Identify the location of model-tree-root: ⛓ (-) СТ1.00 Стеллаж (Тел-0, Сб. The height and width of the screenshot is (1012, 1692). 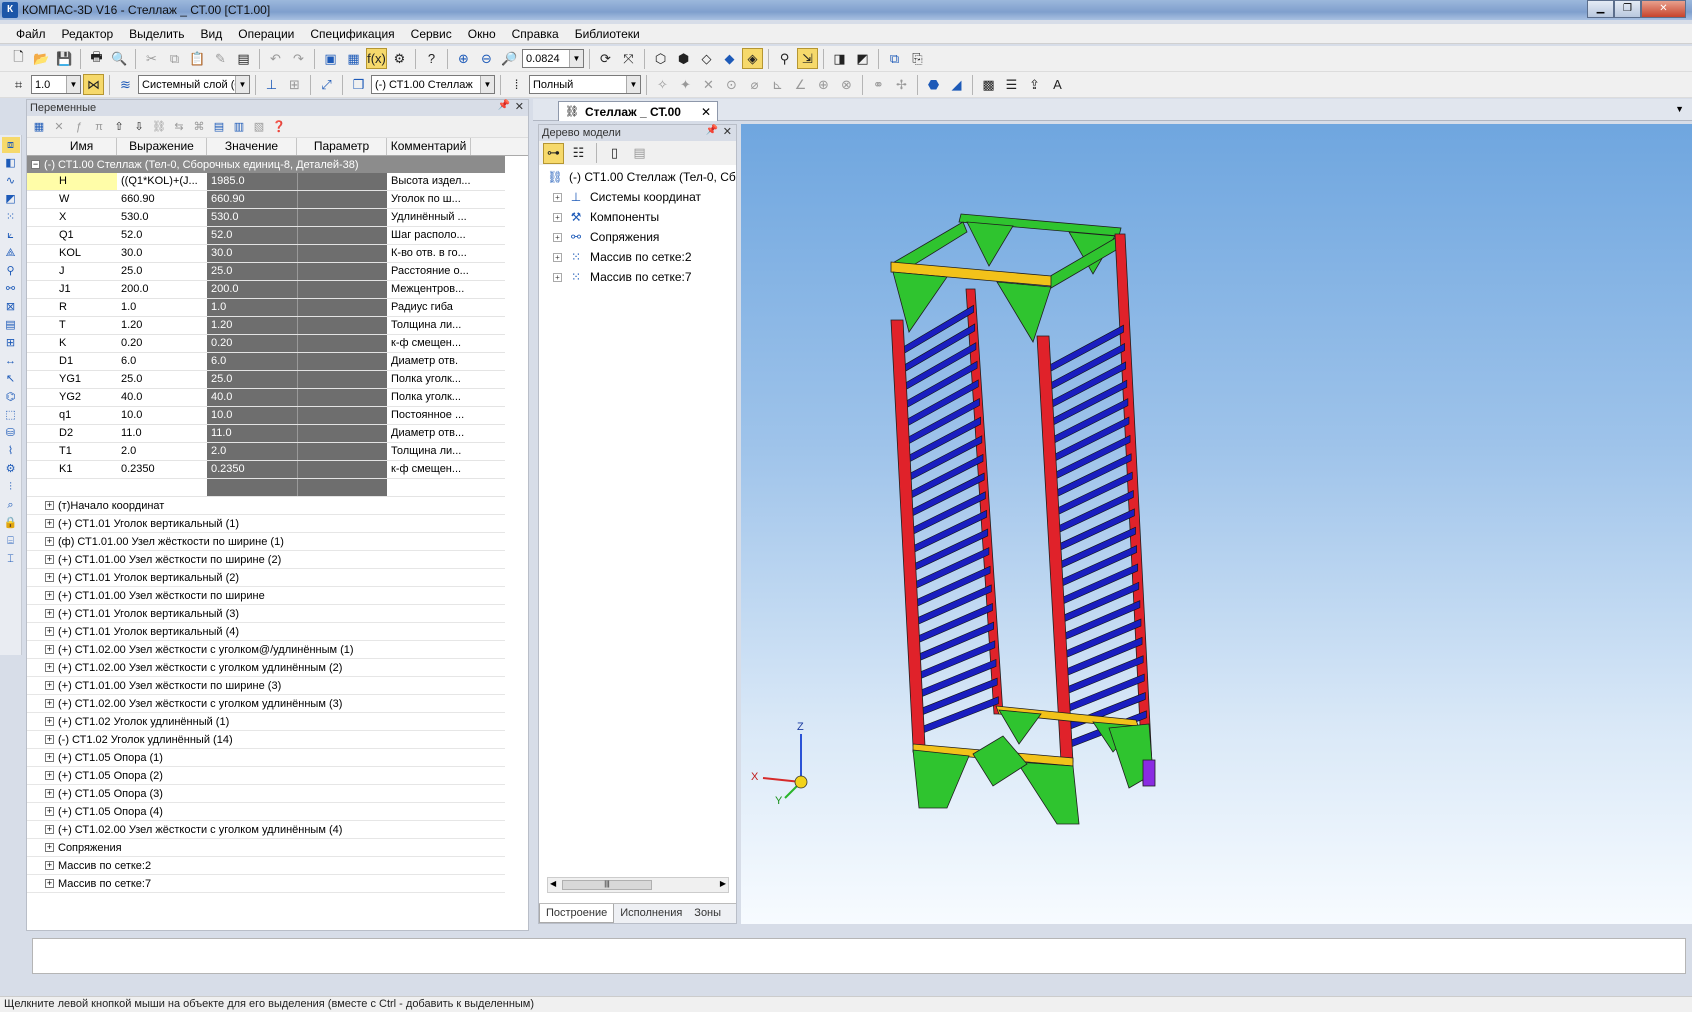
(637, 177).